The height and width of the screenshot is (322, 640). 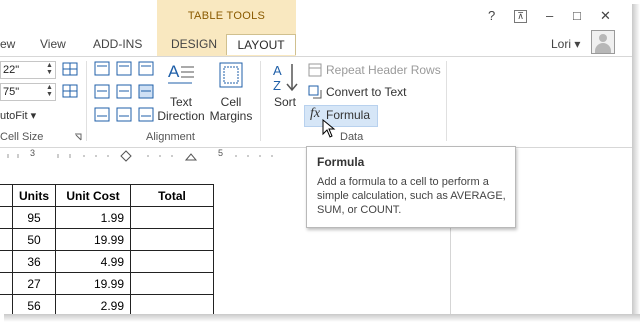 What do you see at coordinates (491, 15) in the screenshot?
I see `help-button: ?` at bounding box center [491, 15].